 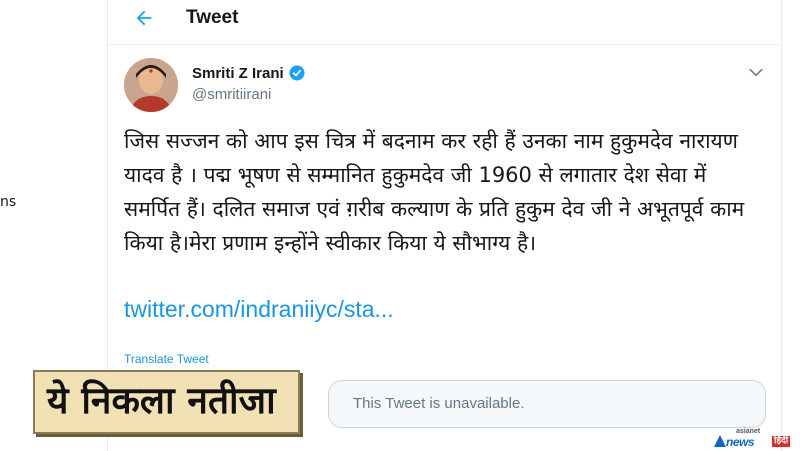 What do you see at coordinates (212, 17) in the screenshot?
I see `page-title: Tweet` at bounding box center [212, 17].